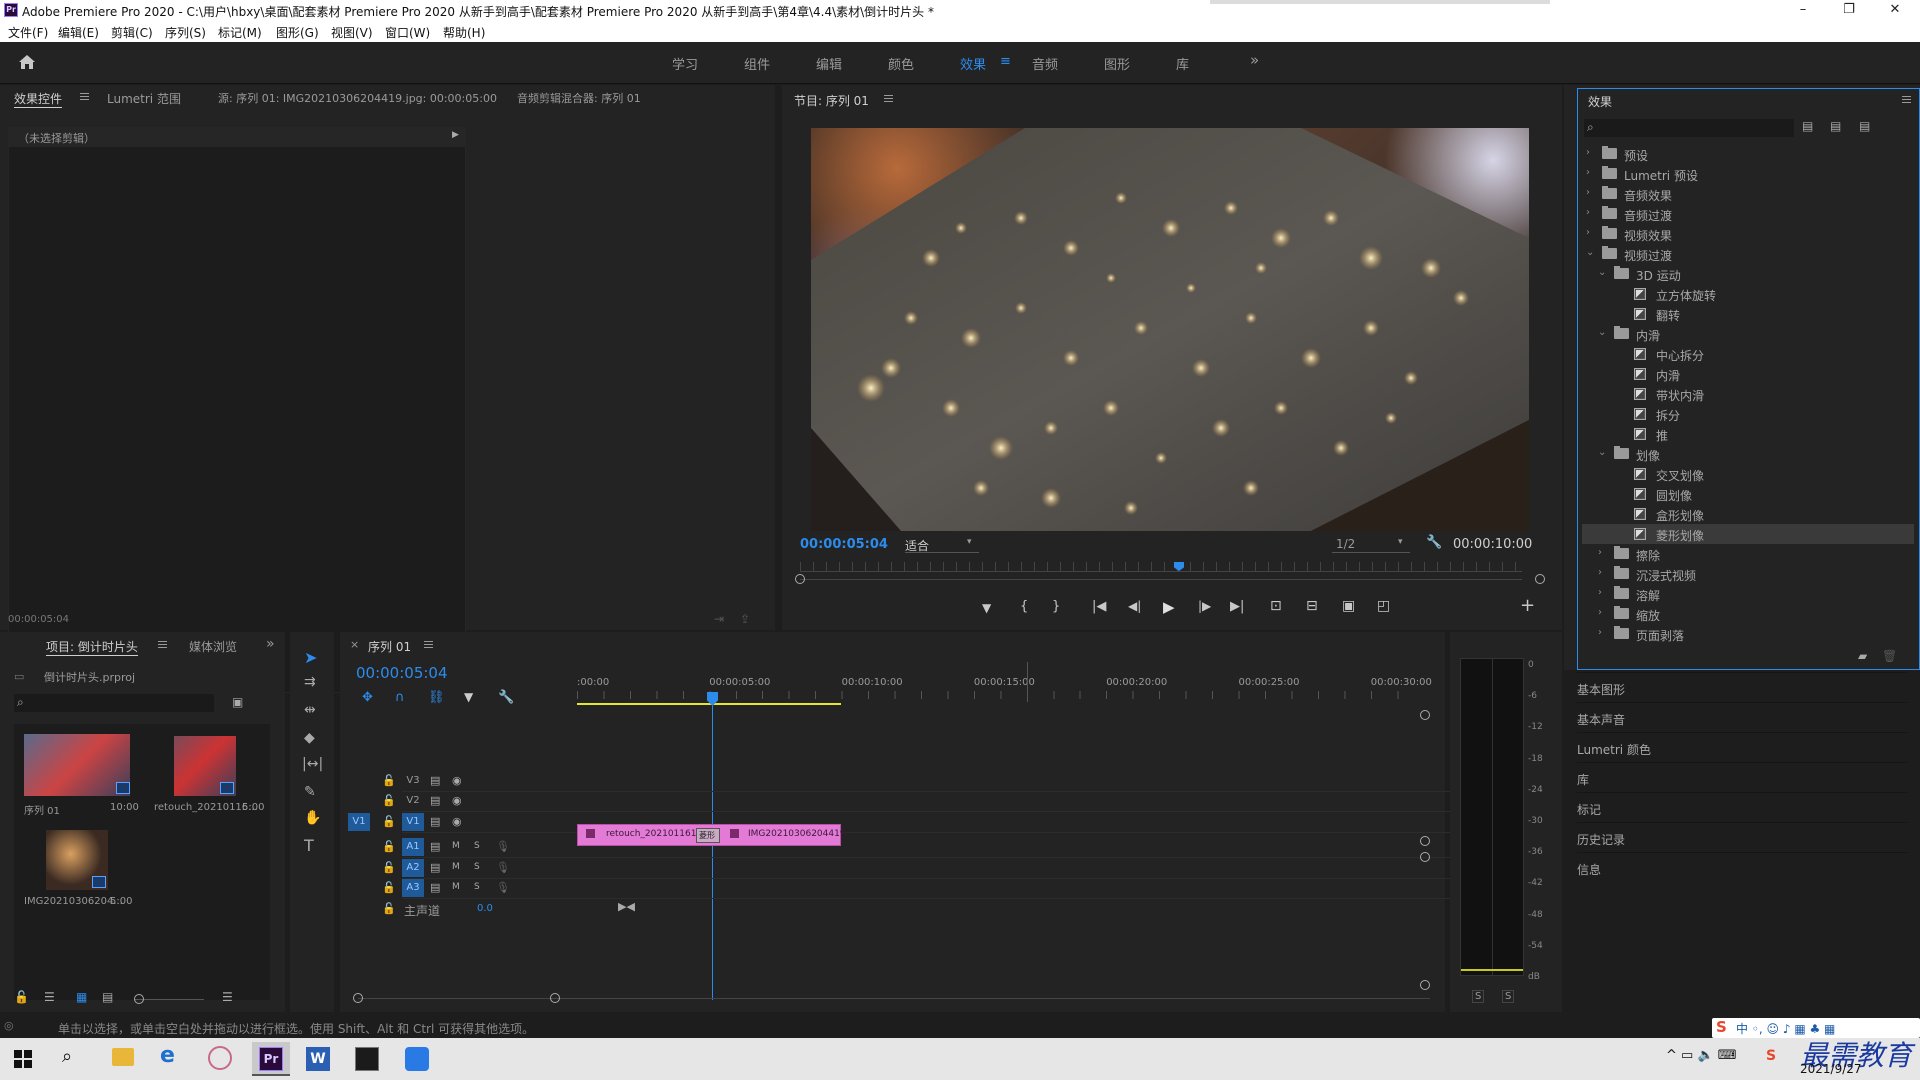 The height and width of the screenshot is (1080, 1920). What do you see at coordinates (1045, 63) in the screenshot?
I see `workspace-audio: 音频` at bounding box center [1045, 63].